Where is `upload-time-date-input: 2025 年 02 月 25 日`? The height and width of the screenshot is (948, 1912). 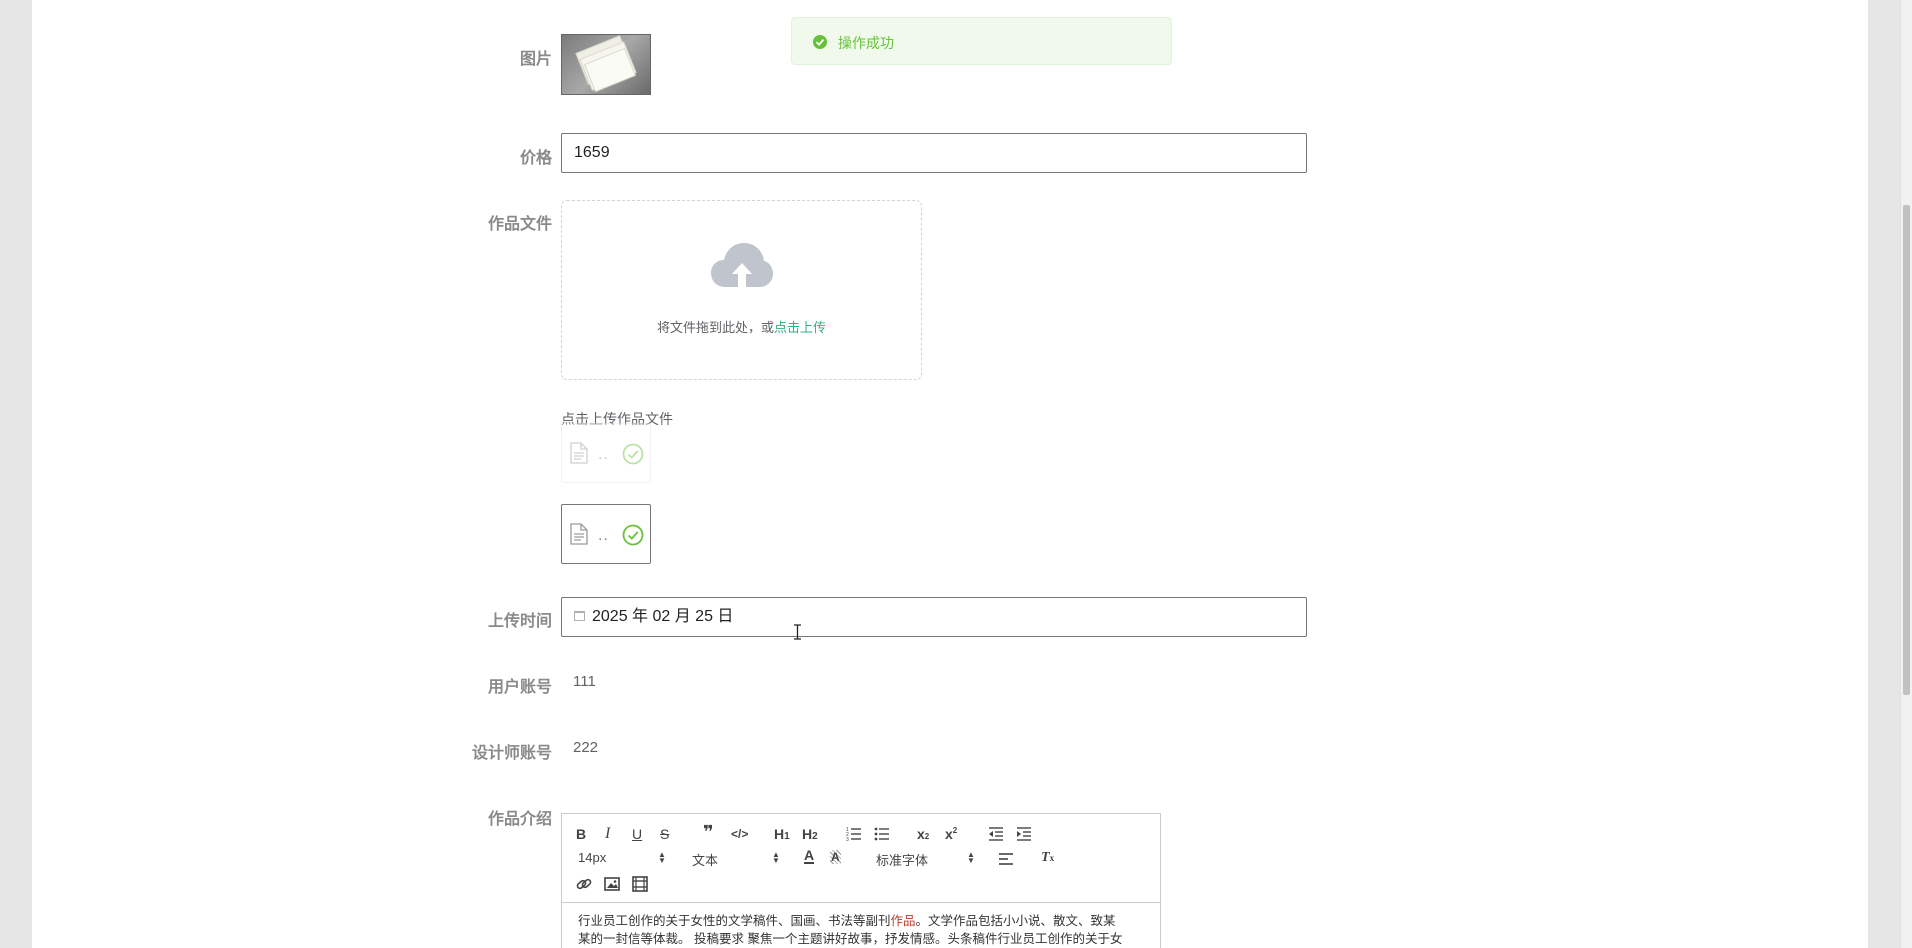 upload-time-date-input: 2025 年 02 月 25 日 is located at coordinates (934, 617).